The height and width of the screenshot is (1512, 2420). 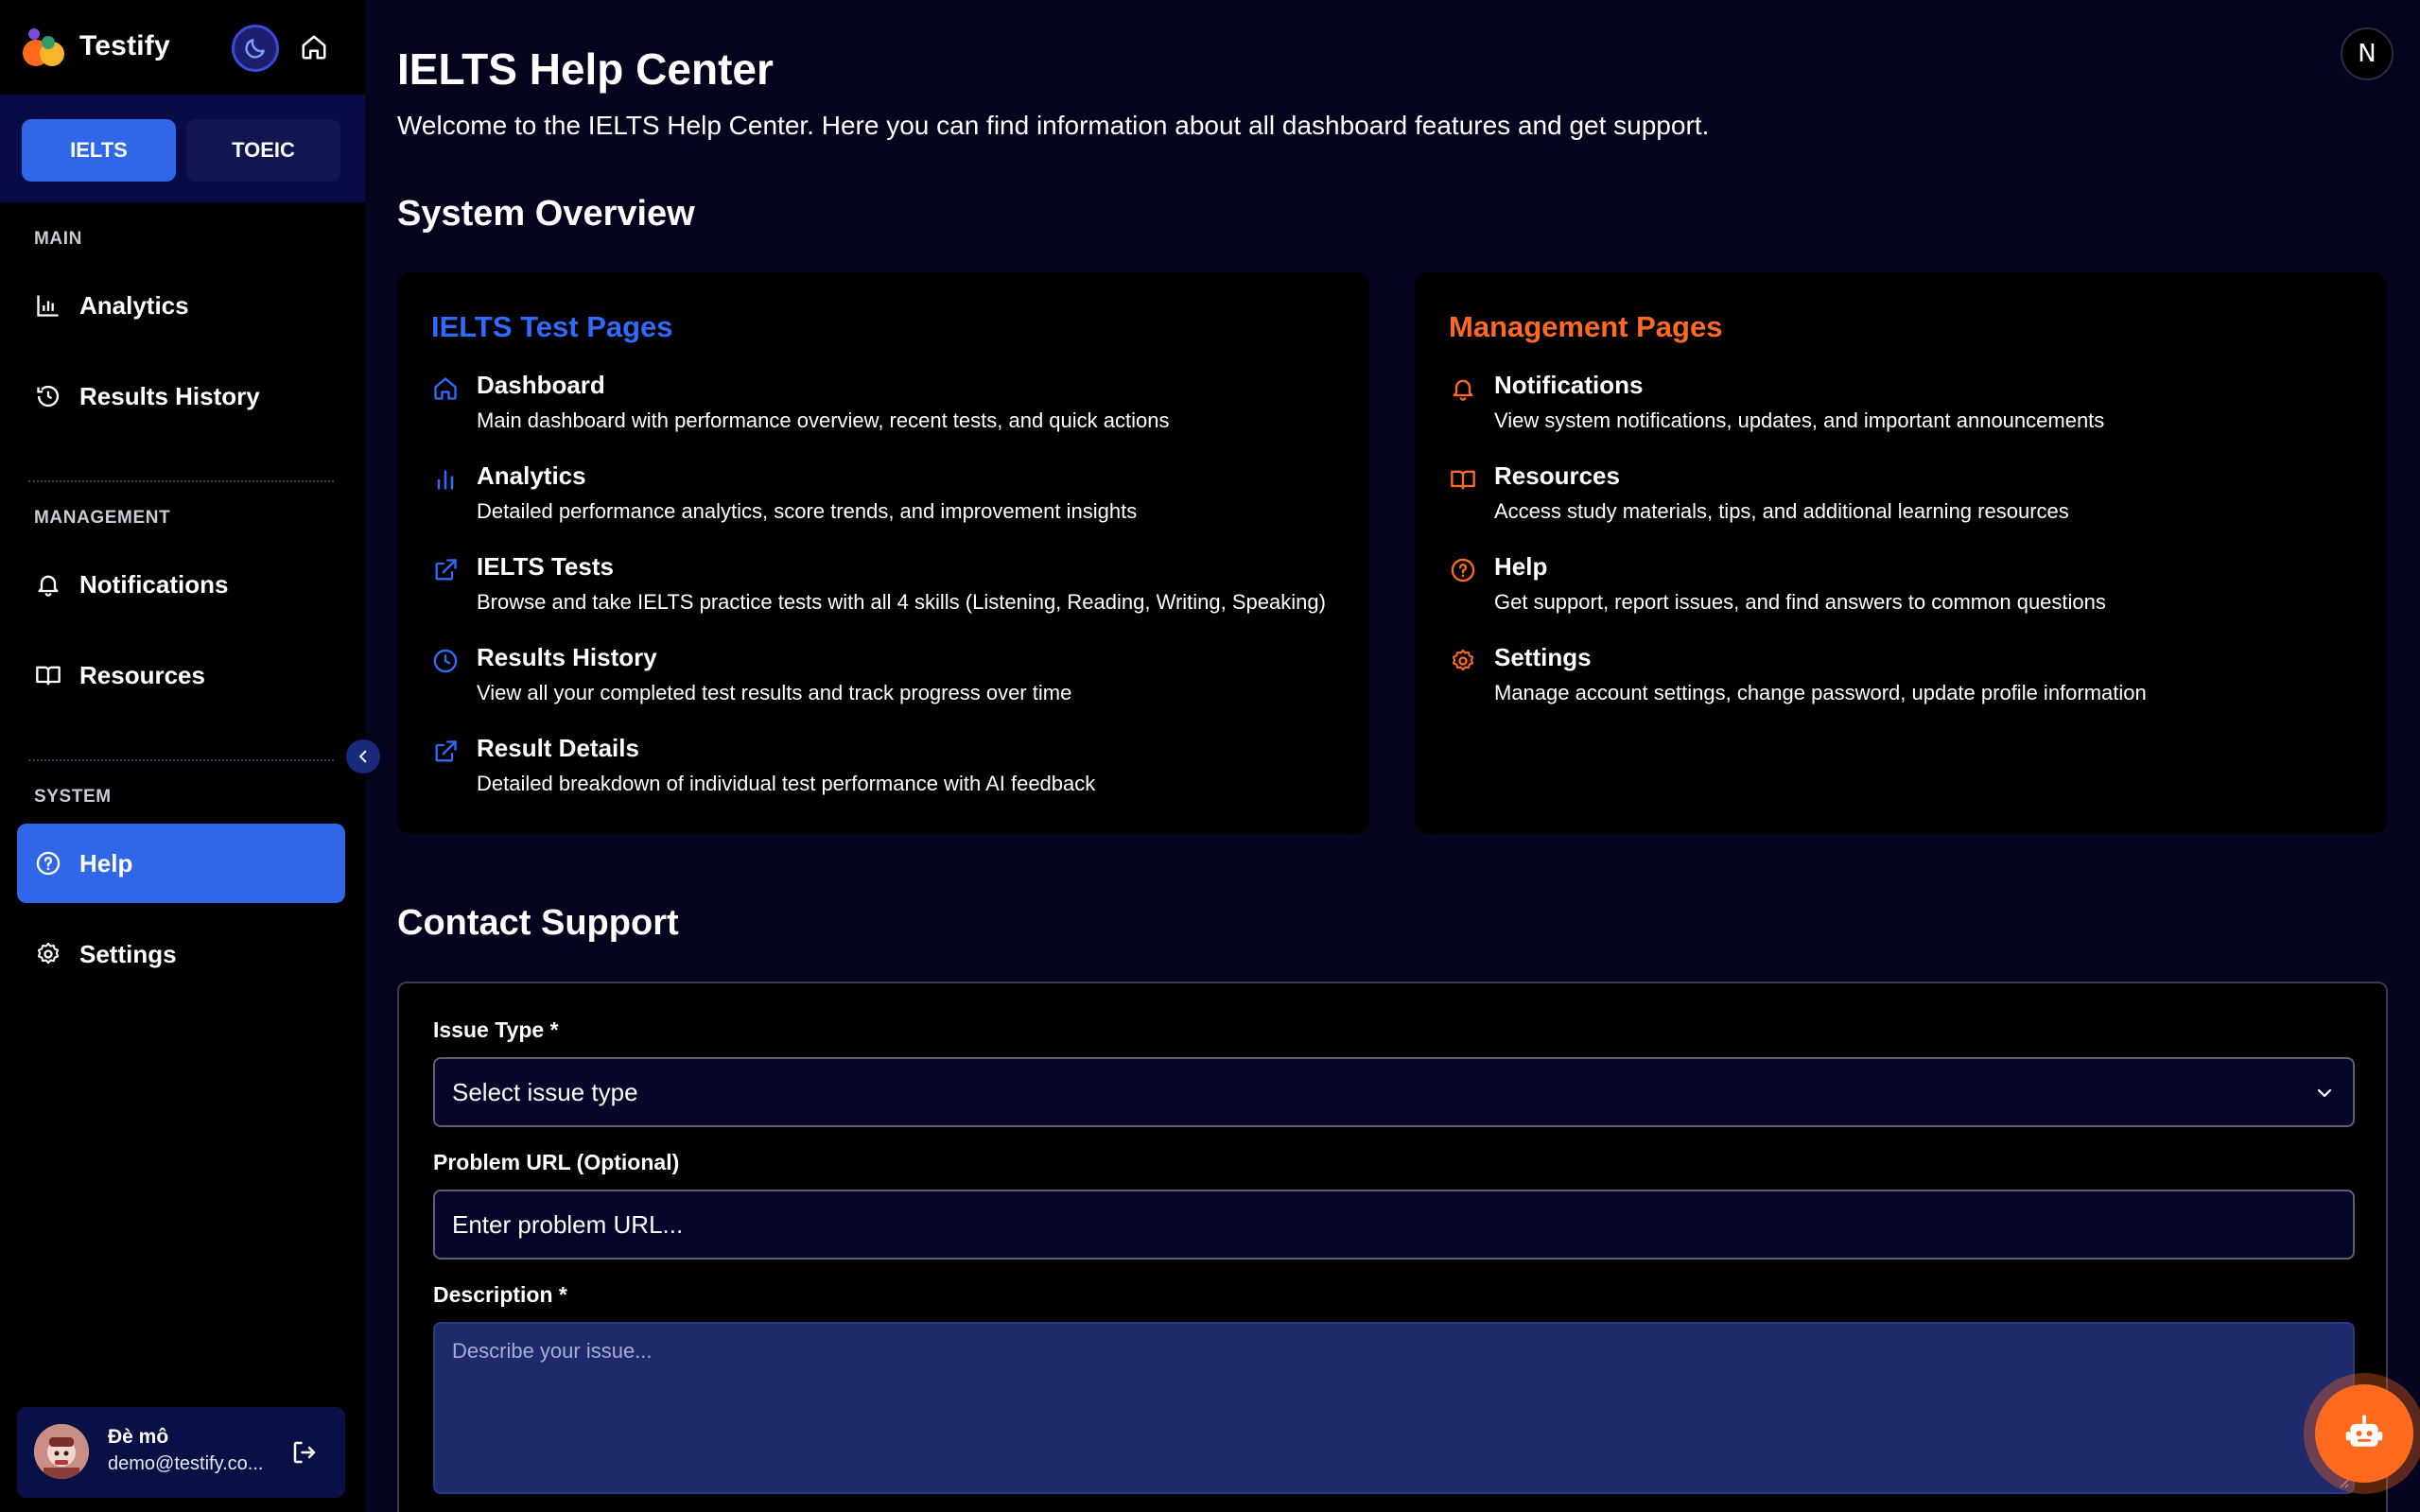 What do you see at coordinates (58, 239) in the screenshot?
I see `section-main-label: MAIN` at bounding box center [58, 239].